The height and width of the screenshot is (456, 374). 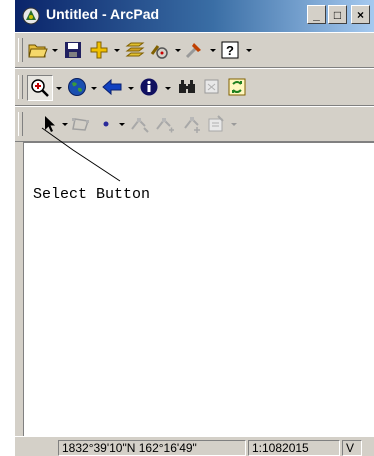 What do you see at coordinates (92, 194) in the screenshot?
I see `select-button-callout: Select Button` at bounding box center [92, 194].